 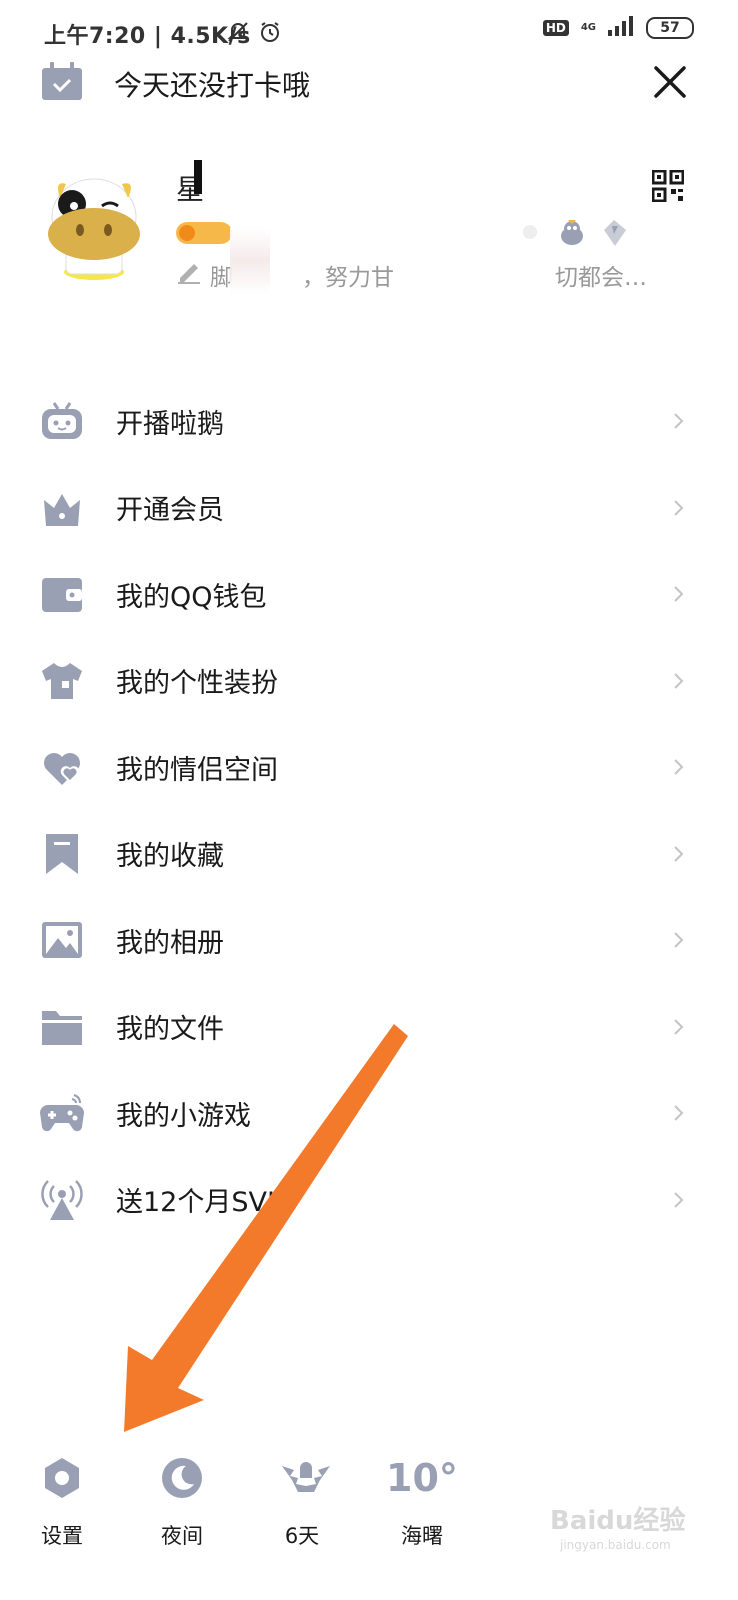 What do you see at coordinates (62, 854) in the screenshot?
I see `bookmark-icon` at bounding box center [62, 854].